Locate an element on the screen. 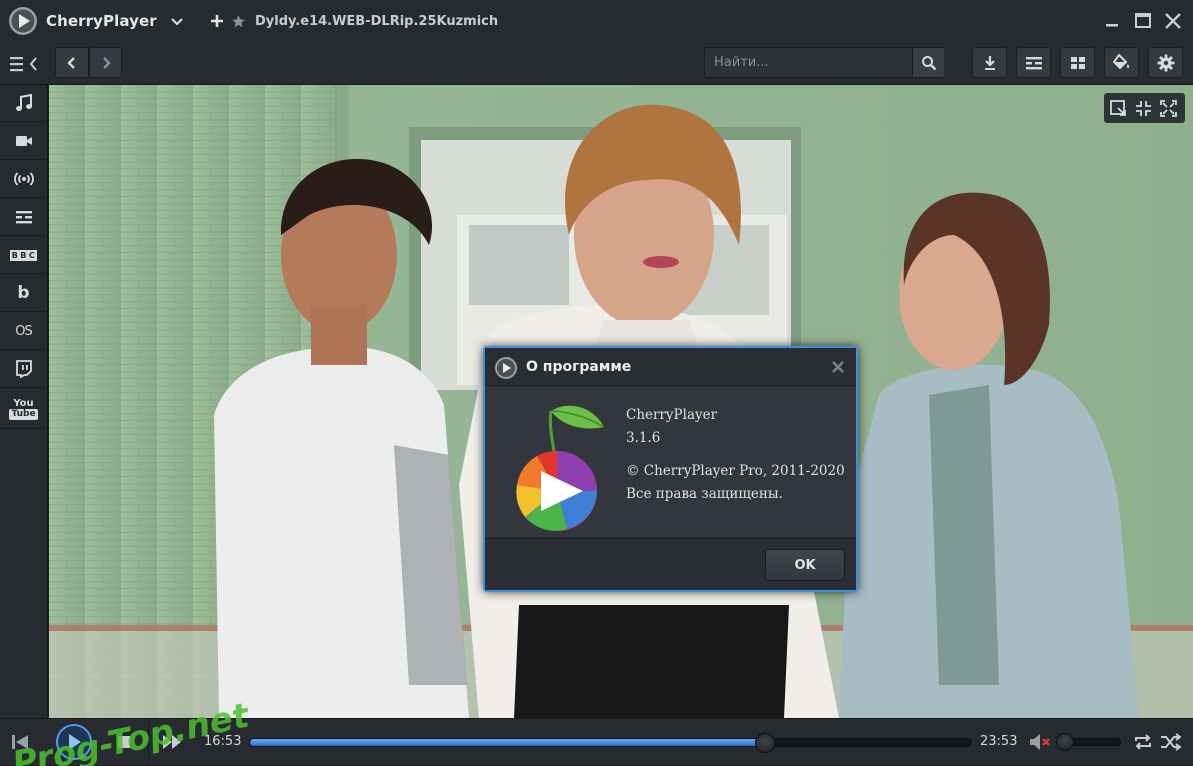 The height and width of the screenshot is (766, 1193). volume-handle is located at coordinates (1065, 742).